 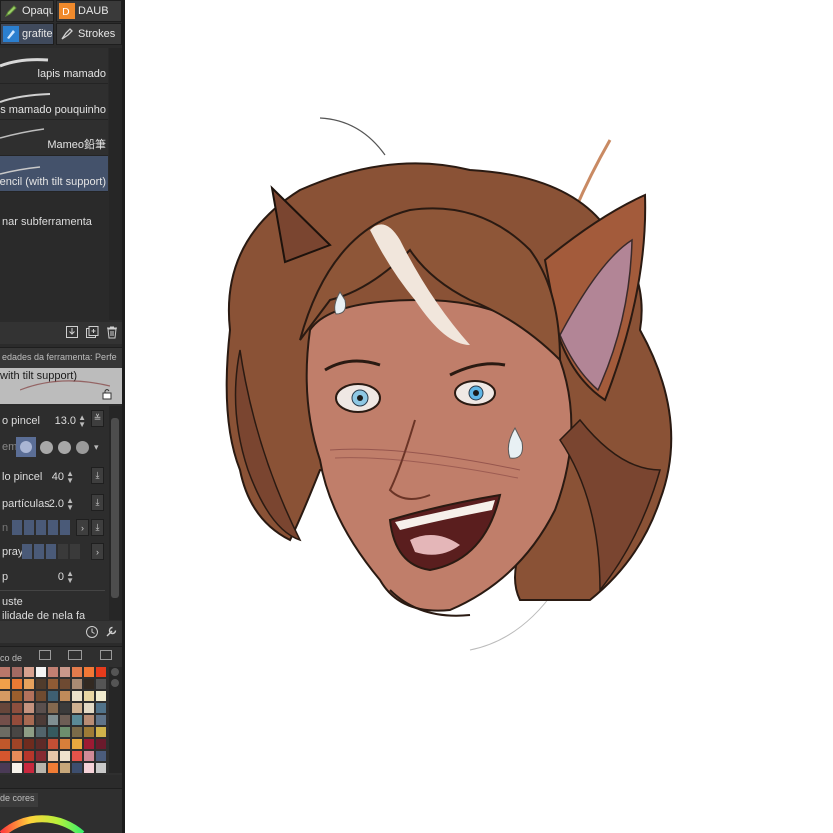 What do you see at coordinates (70, 477) in the screenshot?
I see `brush-density-spinner: ▲ ▼` at bounding box center [70, 477].